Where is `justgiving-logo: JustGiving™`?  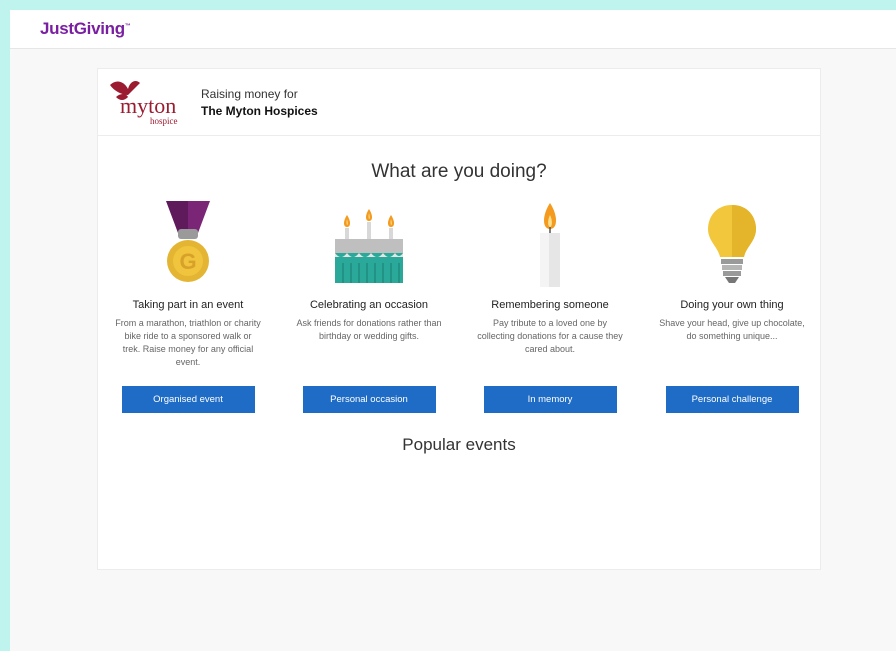 justgiving-logo: JustGiving™ is located at coordinates (85, 29).